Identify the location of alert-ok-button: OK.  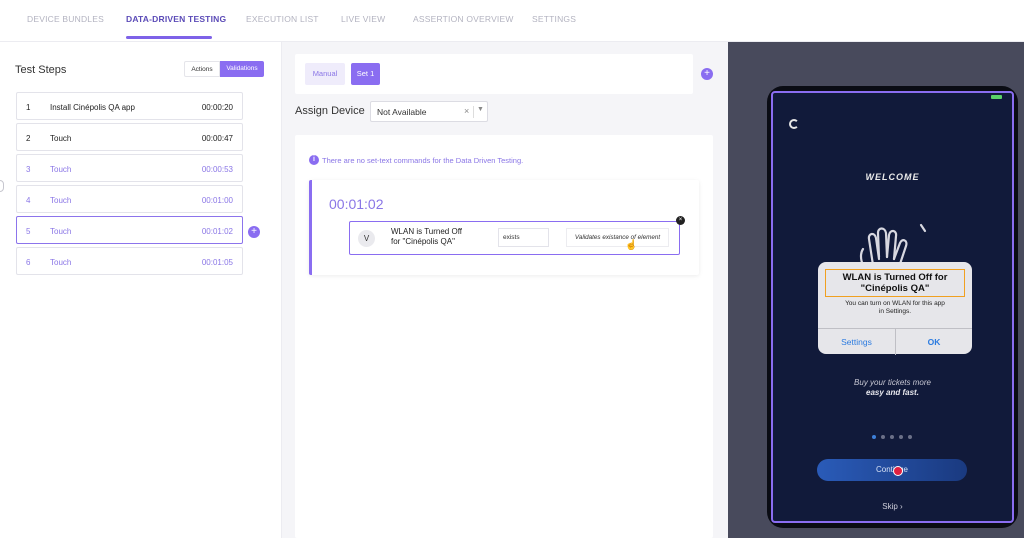
(933, 342).